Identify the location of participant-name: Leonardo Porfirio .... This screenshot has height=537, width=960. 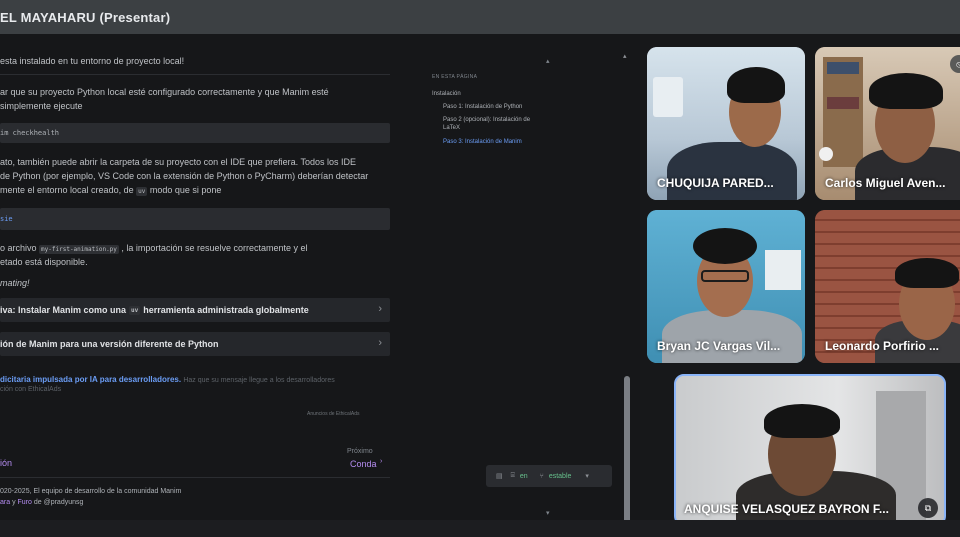
(882, 346).